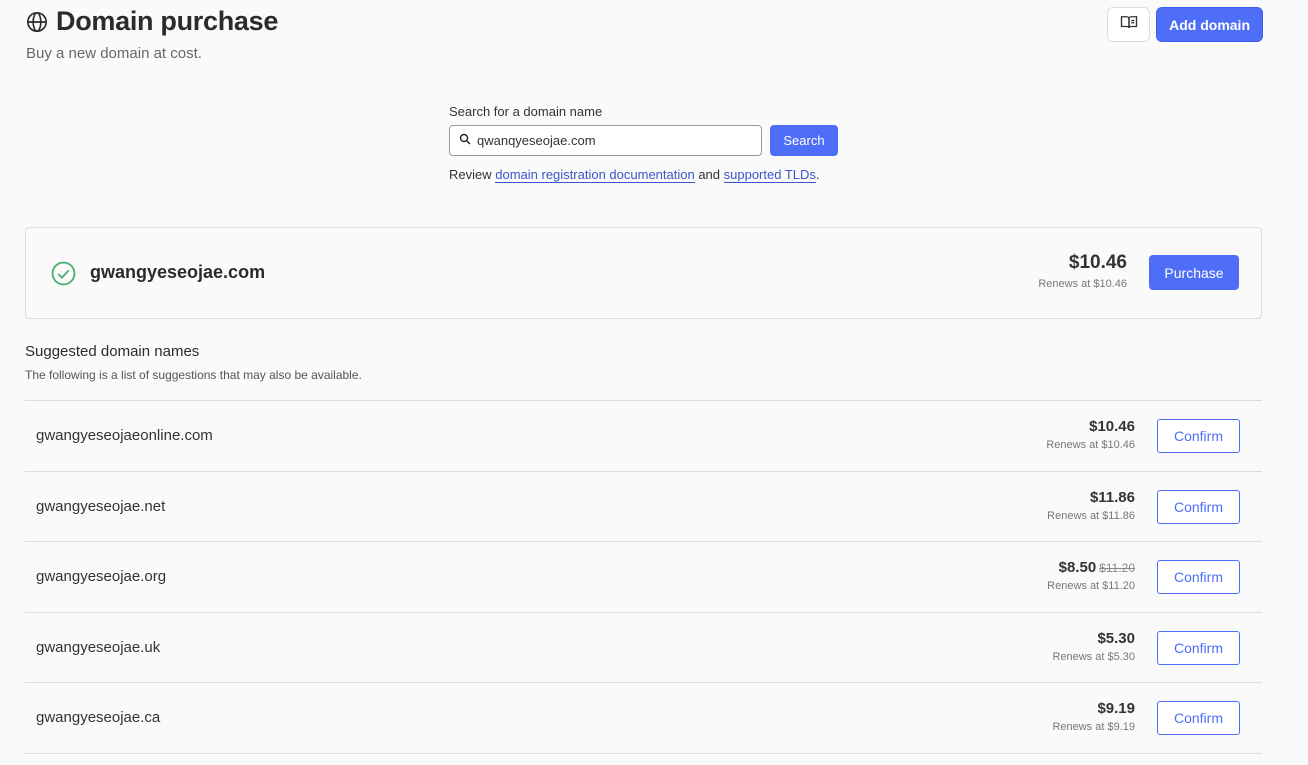  I want to click on suggestion-old-price: $11.20, so click(1117, 568).